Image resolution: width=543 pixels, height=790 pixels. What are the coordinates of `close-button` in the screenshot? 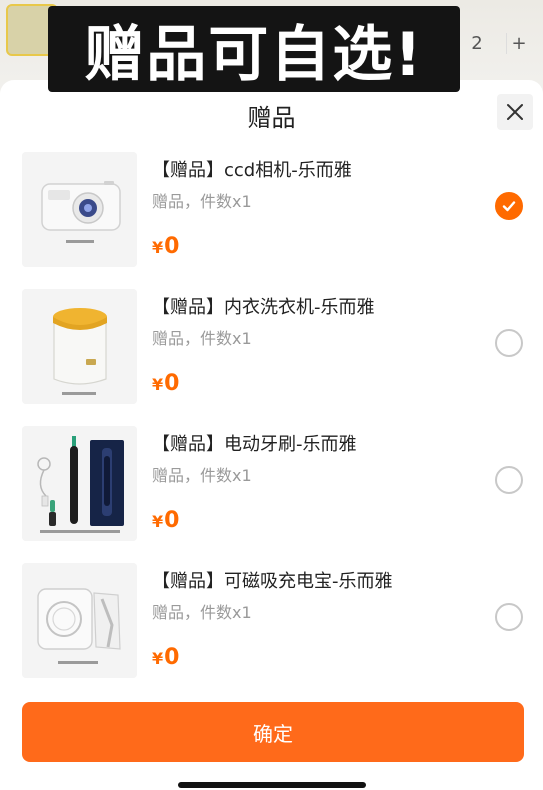 It's located at (515, 112).